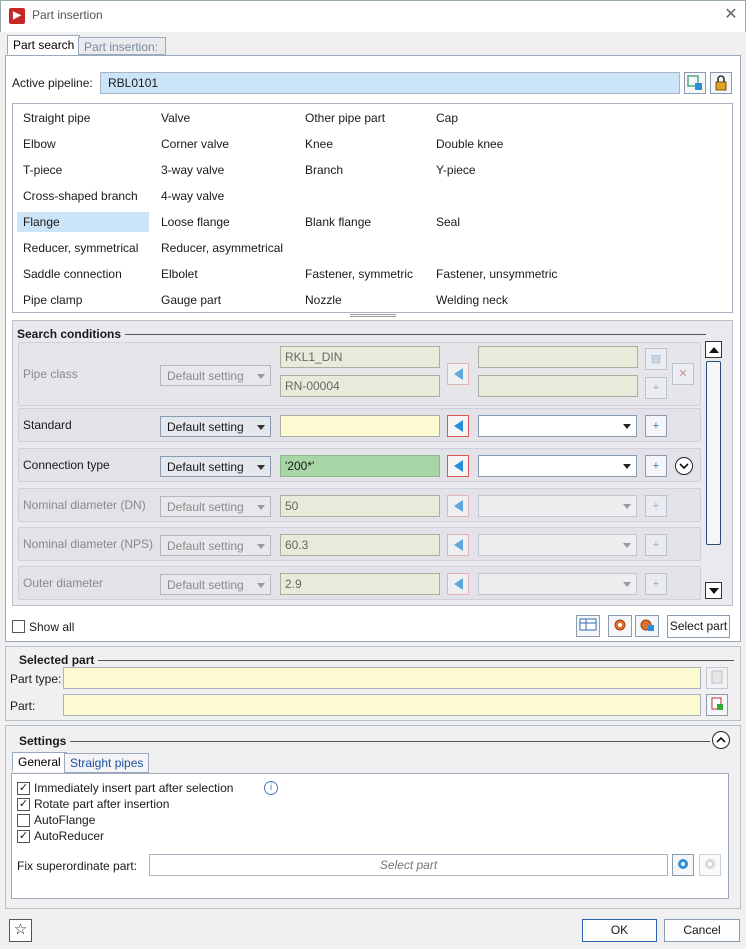  I want to click on expand-icon, so click(684, 466).